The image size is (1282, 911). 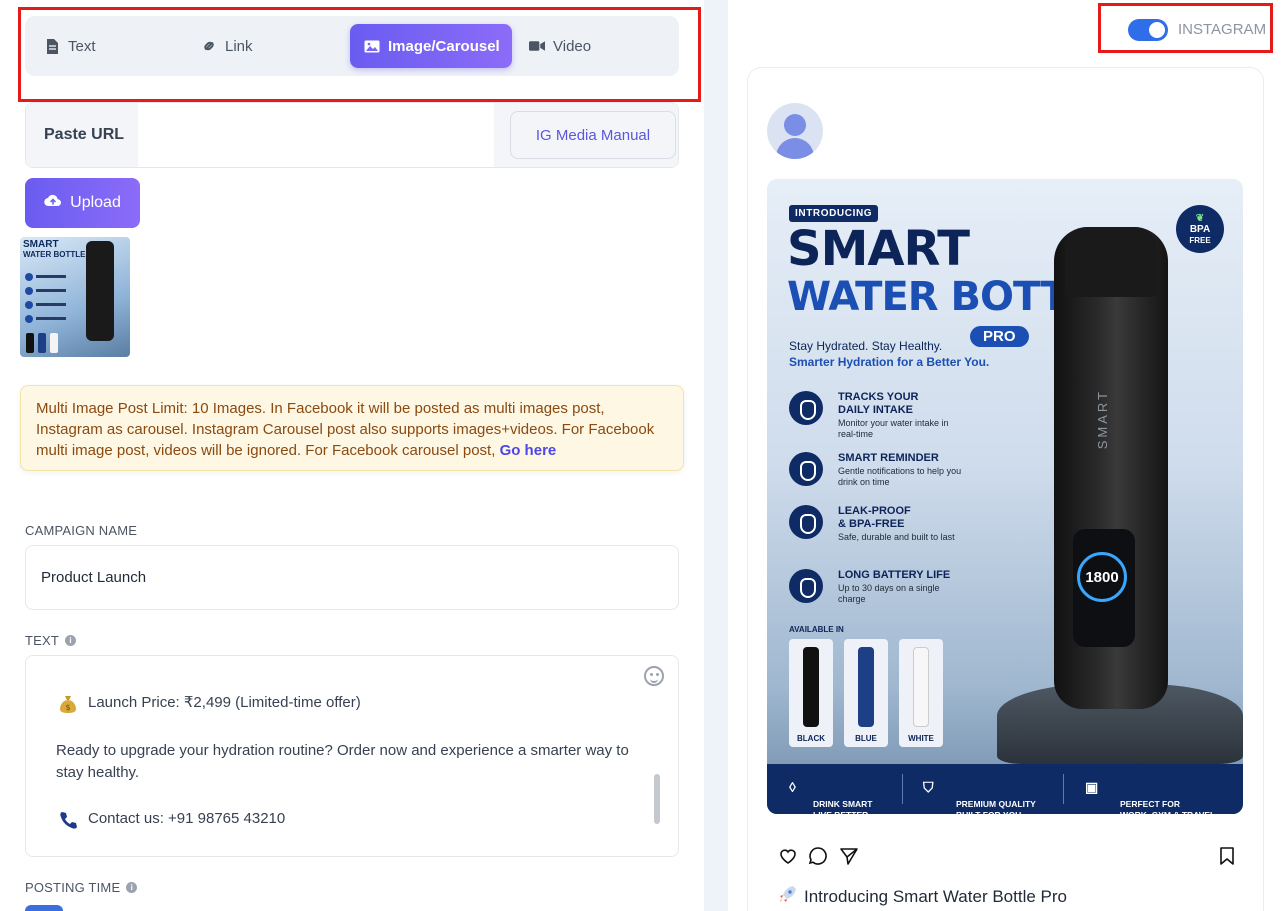 I want to click on thumb-bottle, so click(x=100, y=291).